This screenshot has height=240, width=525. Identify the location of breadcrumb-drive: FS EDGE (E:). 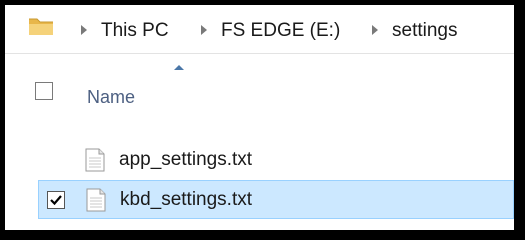
(280, 31).